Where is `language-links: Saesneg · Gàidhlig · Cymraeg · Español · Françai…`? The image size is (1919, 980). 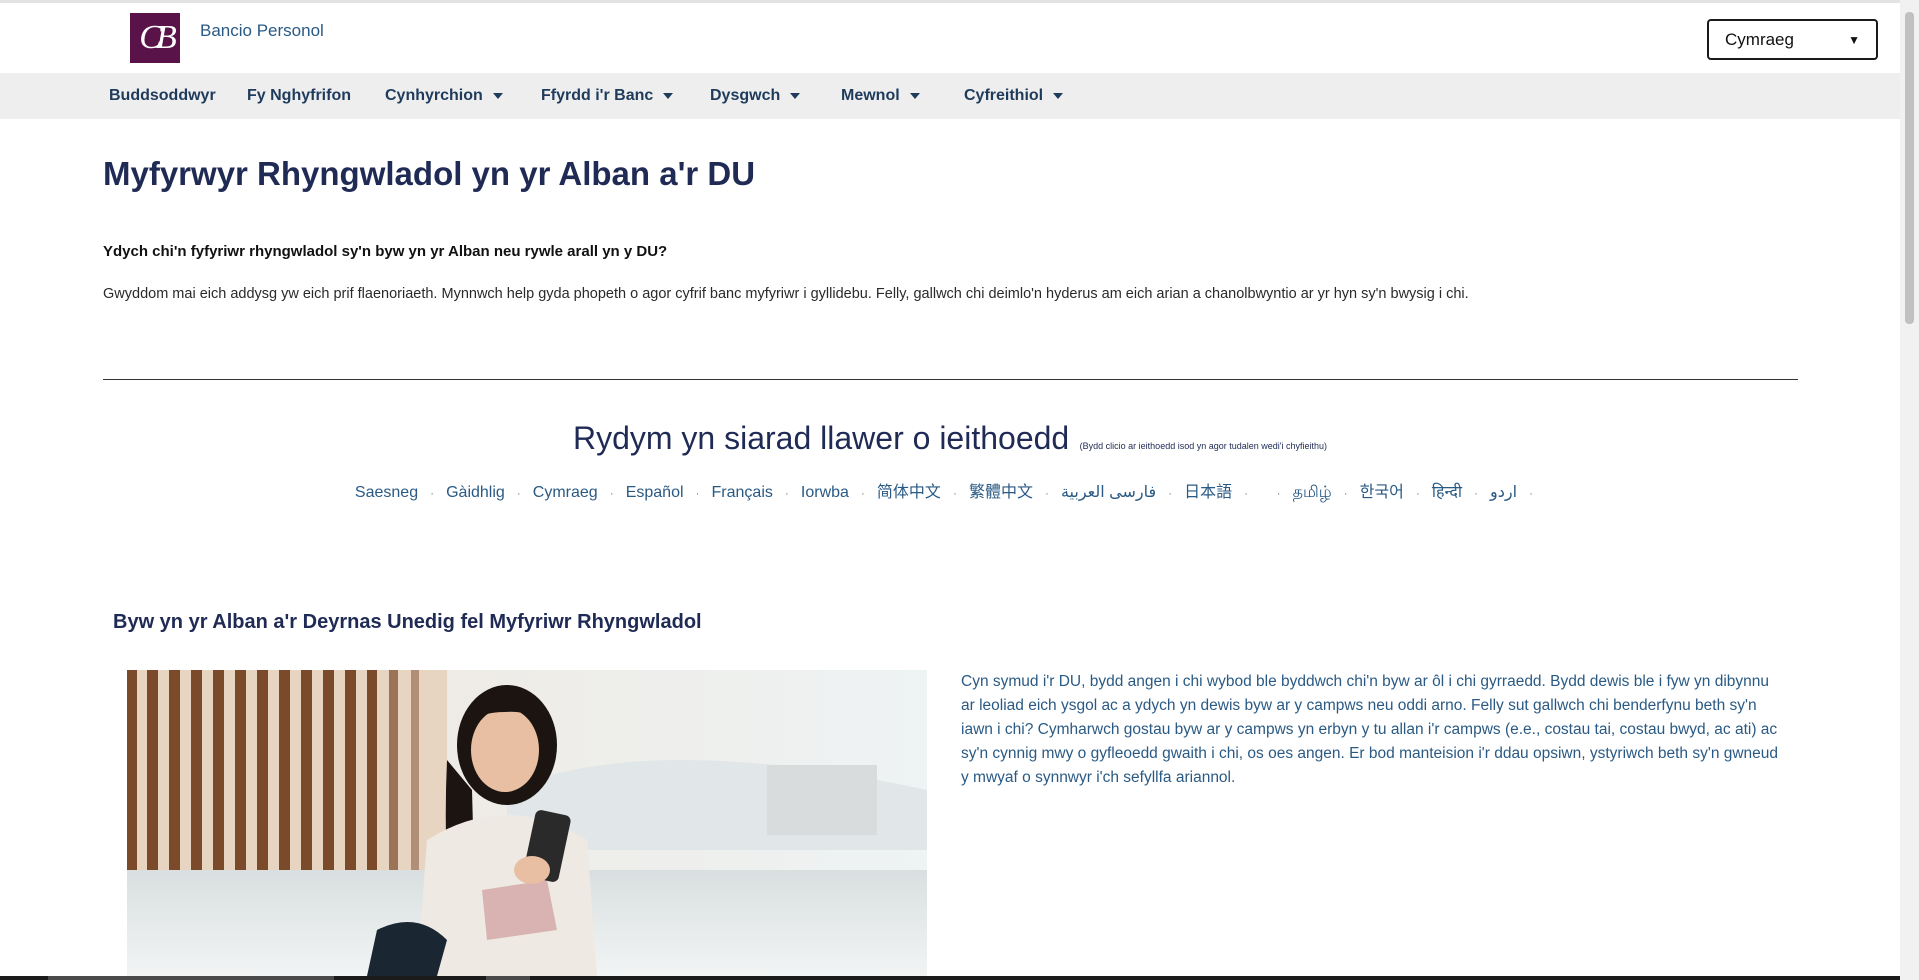 language-links: Saesneg · Gàidhlig · Cymraeg · Español · Françai… is located at coordinates (950, 490).